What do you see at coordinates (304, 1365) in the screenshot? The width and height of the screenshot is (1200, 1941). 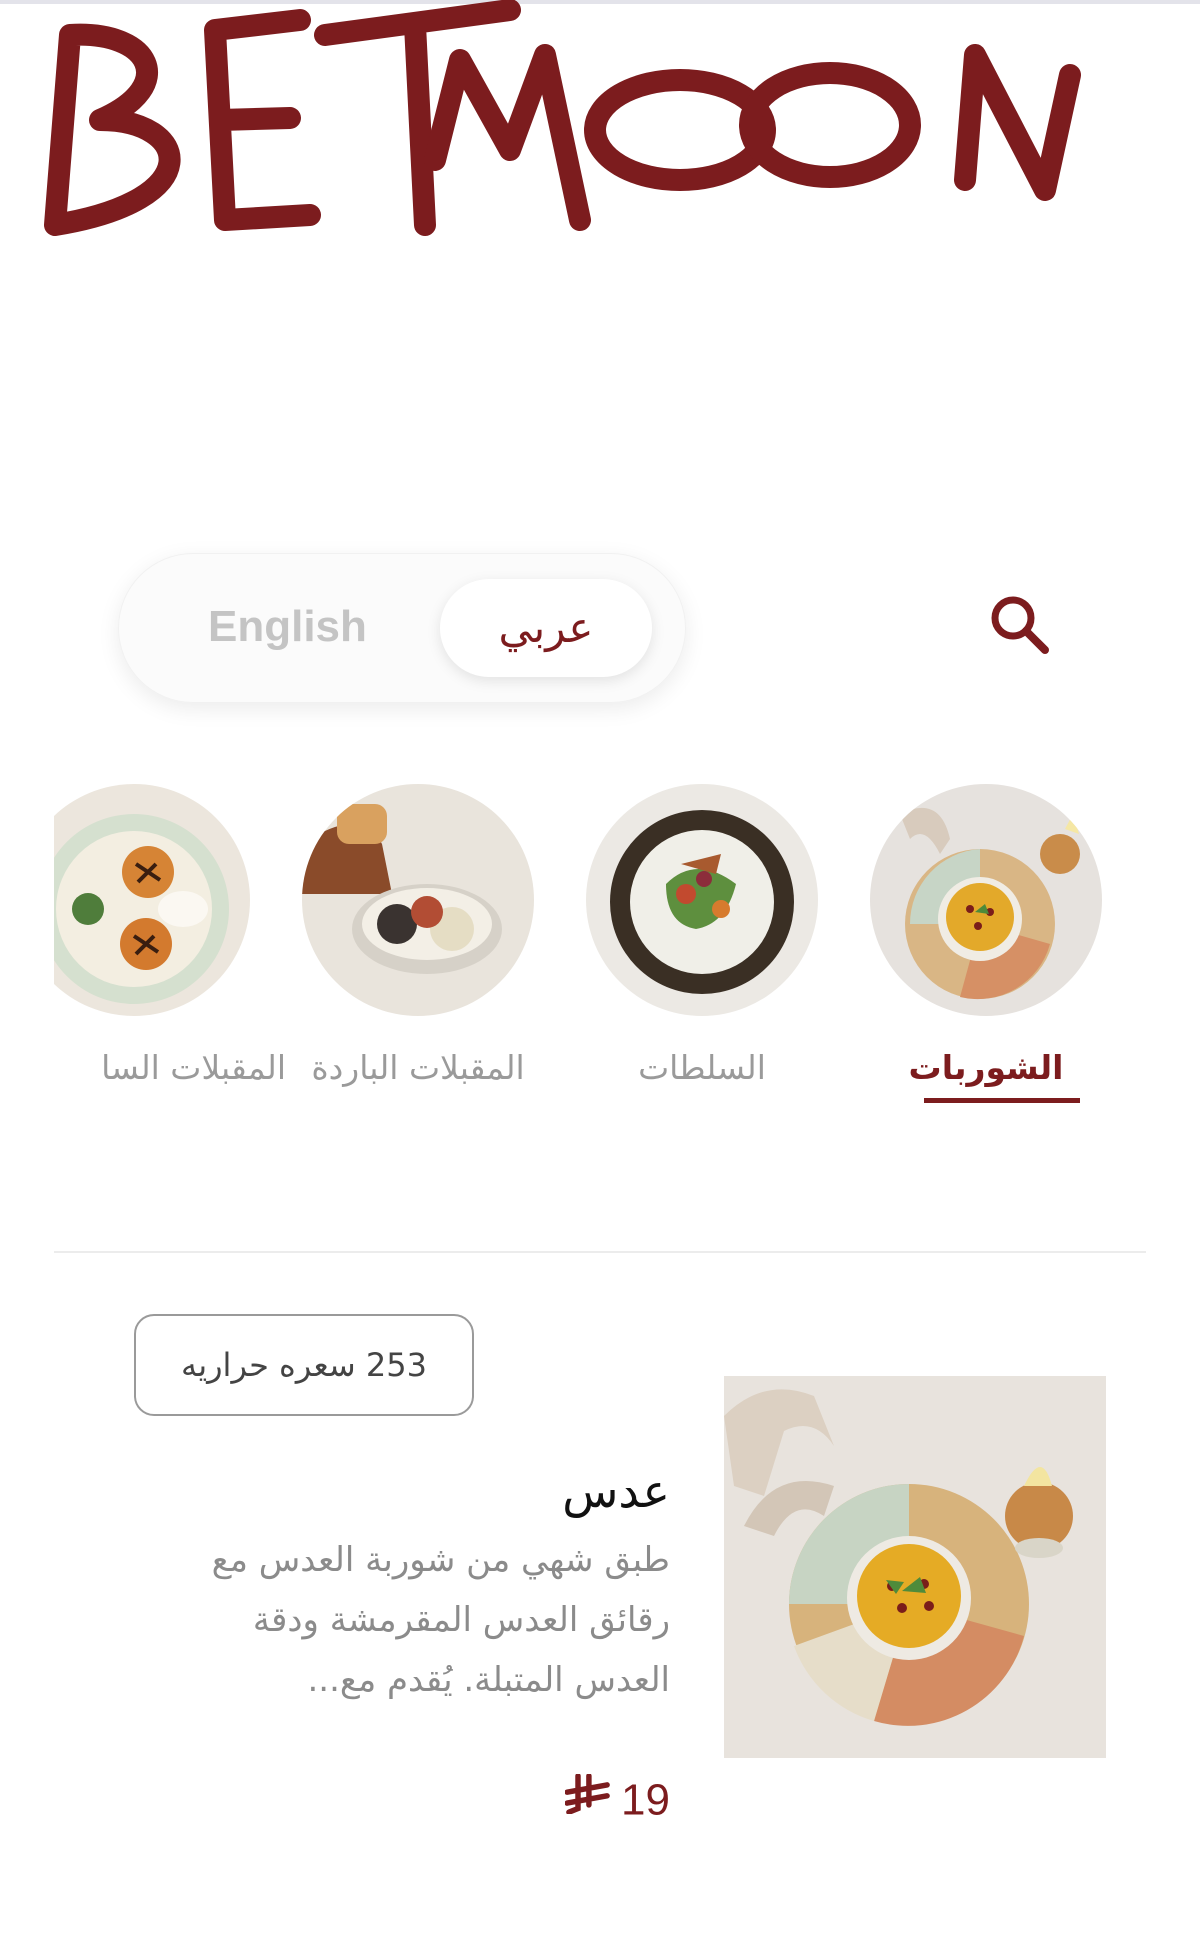 I see `calories-badge: 253 سعره حراريه` at bounding box center [304, 1365].